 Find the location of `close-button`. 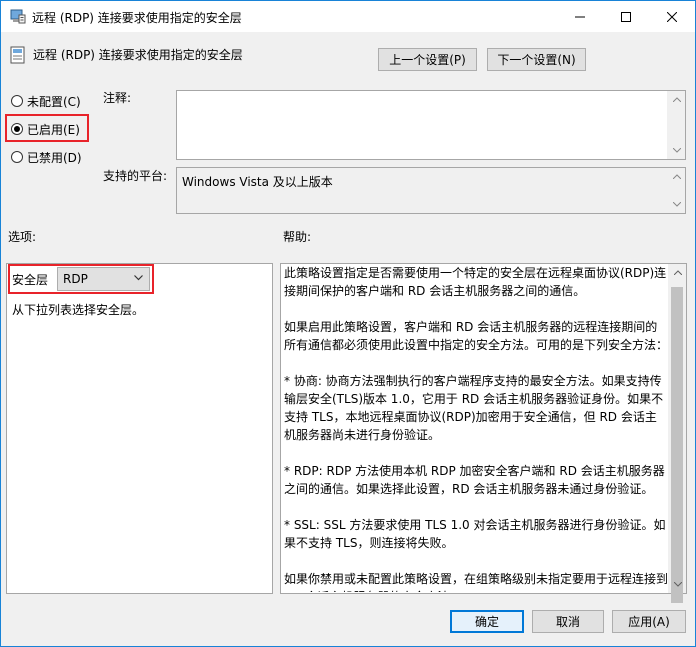

close-button is located at coordinates (672, 16).